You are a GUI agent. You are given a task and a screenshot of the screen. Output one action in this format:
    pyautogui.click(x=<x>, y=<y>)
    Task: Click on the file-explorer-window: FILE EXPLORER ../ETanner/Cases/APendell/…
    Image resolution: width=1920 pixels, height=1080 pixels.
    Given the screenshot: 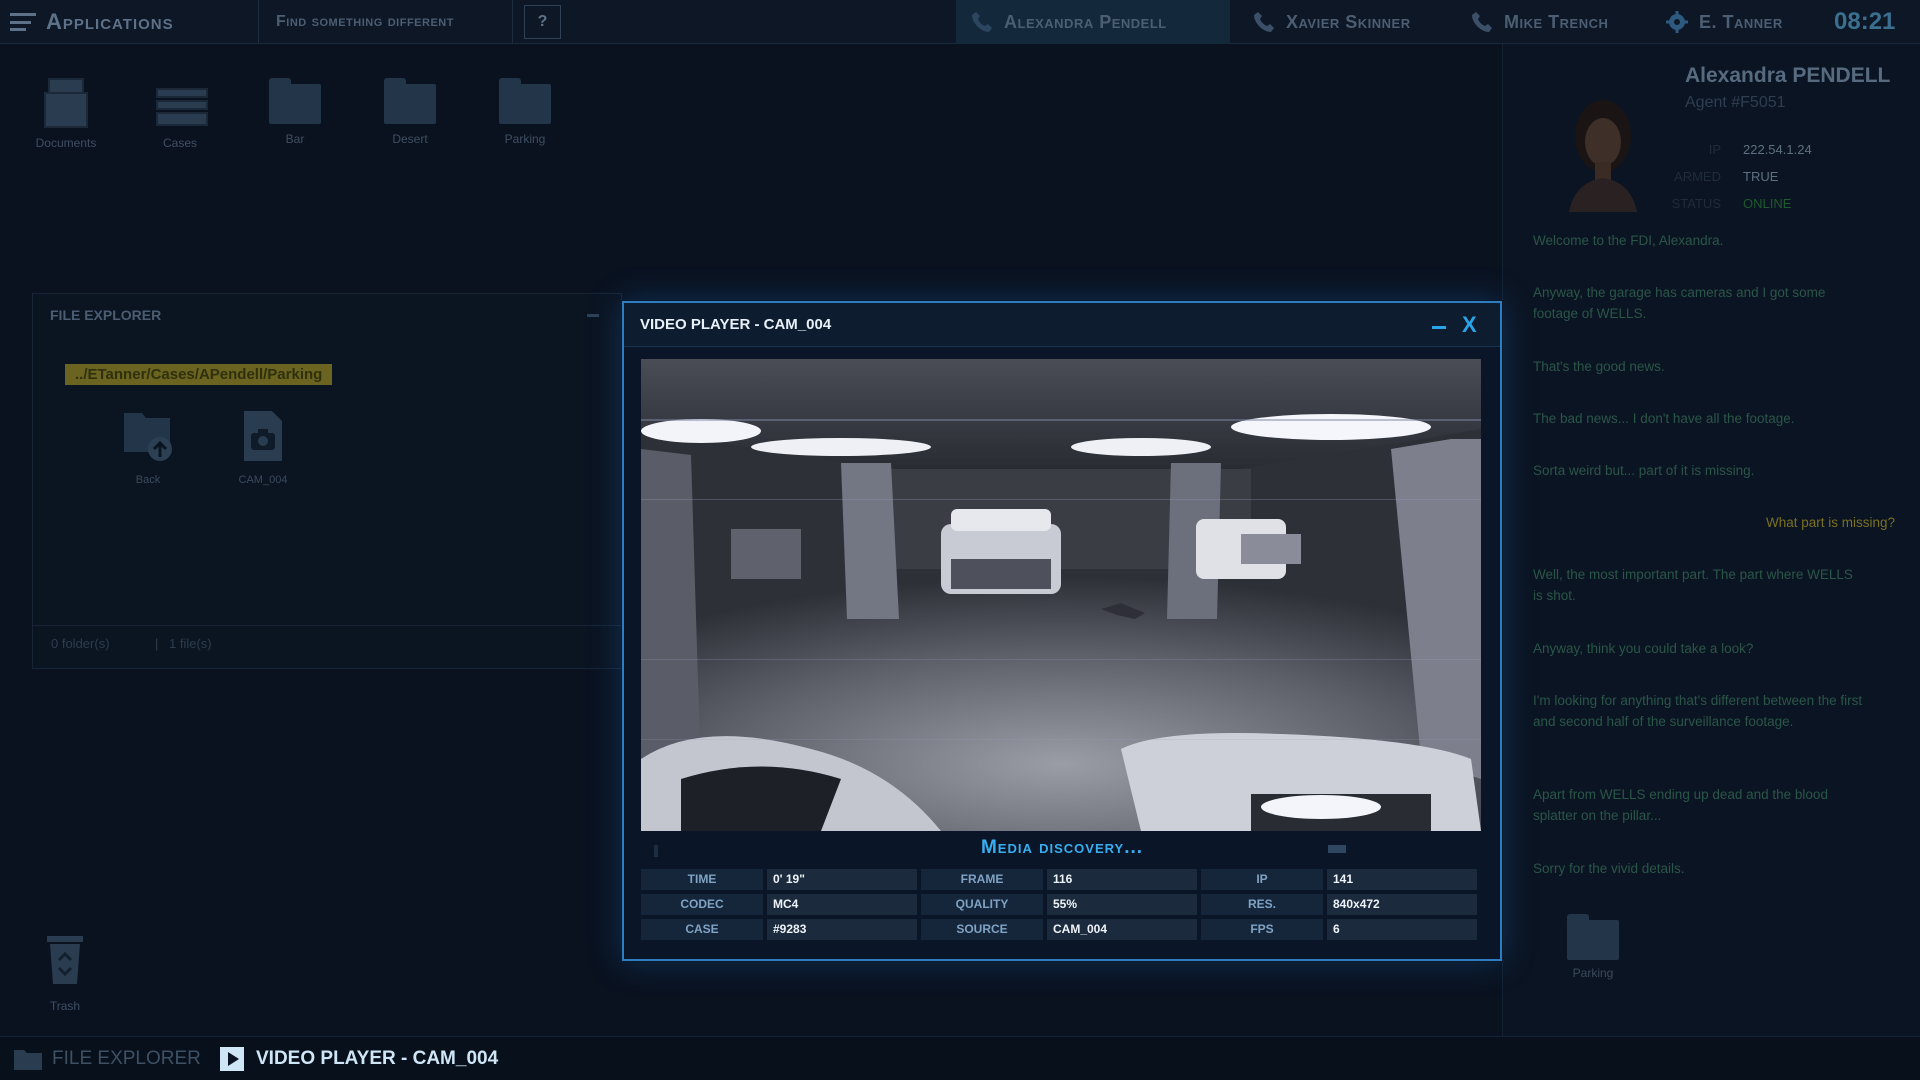 What is the action you would take?
    pyautogui.click(x=327, y=481)
    